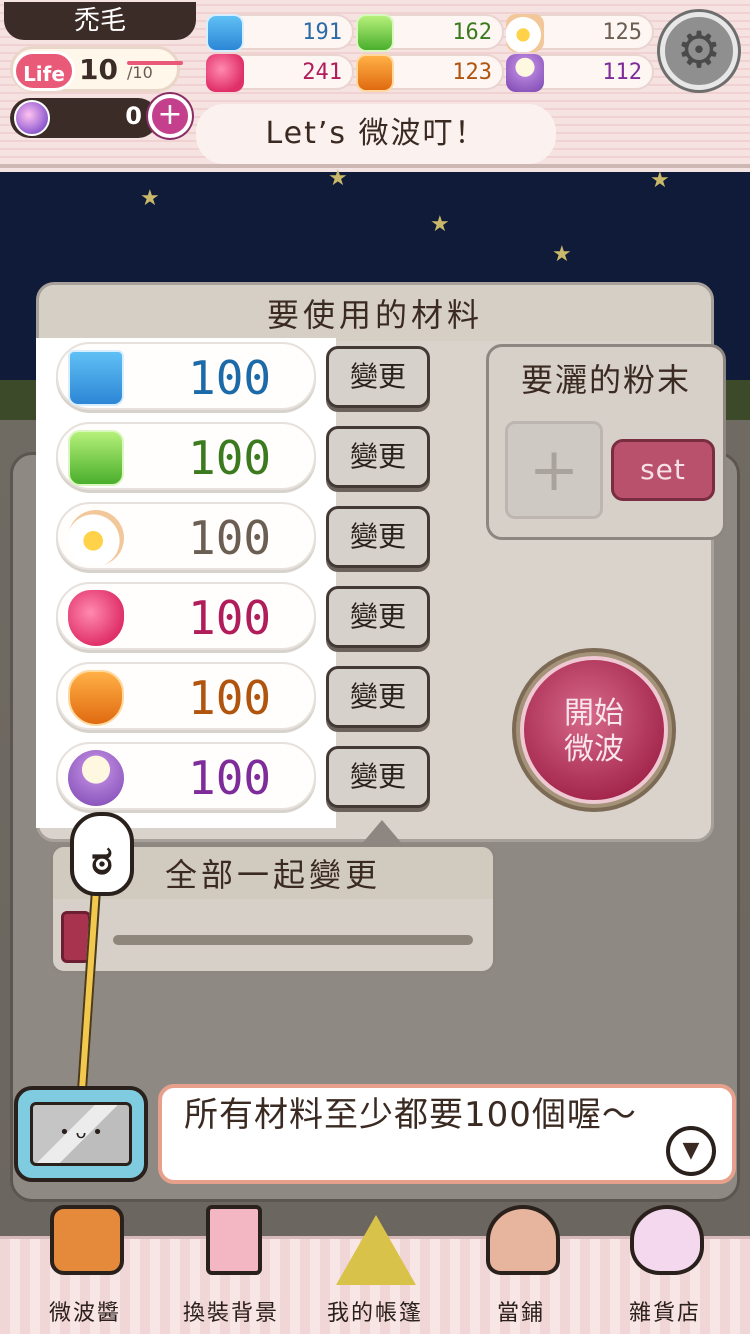 The image size is (750, 1334). I want to click on nav-item-tent: 我的帳篷, so click(375, 1274).